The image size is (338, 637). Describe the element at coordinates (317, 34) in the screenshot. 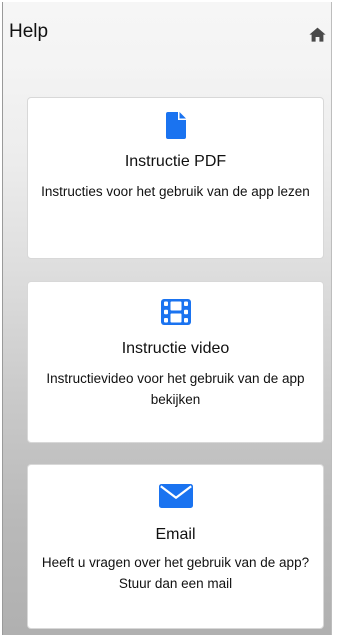

I see `home-icon` at that location.